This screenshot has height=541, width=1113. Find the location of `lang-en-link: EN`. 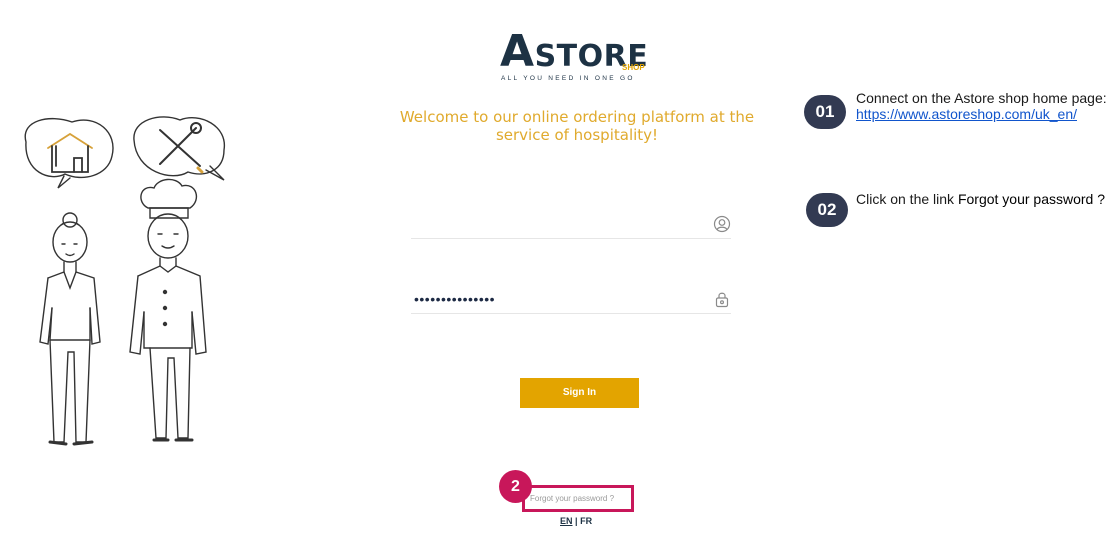

lang-en-link: EN is located at coordinates (566, 521).